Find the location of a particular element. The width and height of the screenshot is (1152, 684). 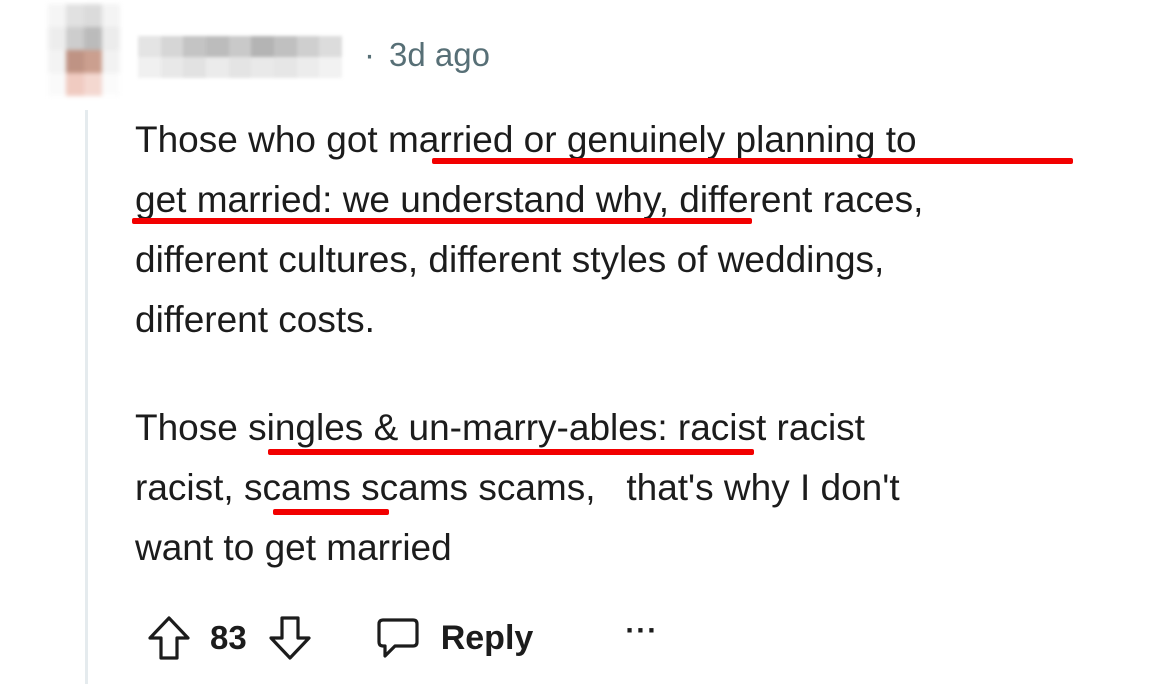

thread-line is located at coordinates (86, 397).